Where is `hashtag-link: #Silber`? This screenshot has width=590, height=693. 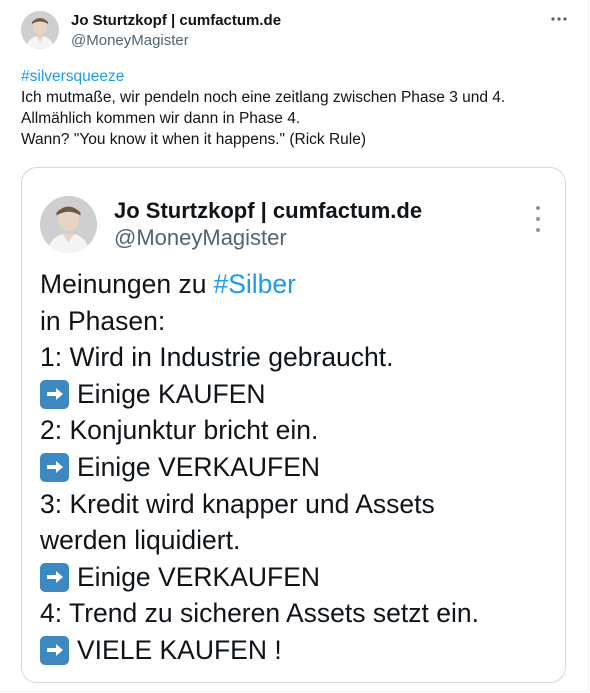
hashtag-link: #Silber is located at coordinates (254, 284).